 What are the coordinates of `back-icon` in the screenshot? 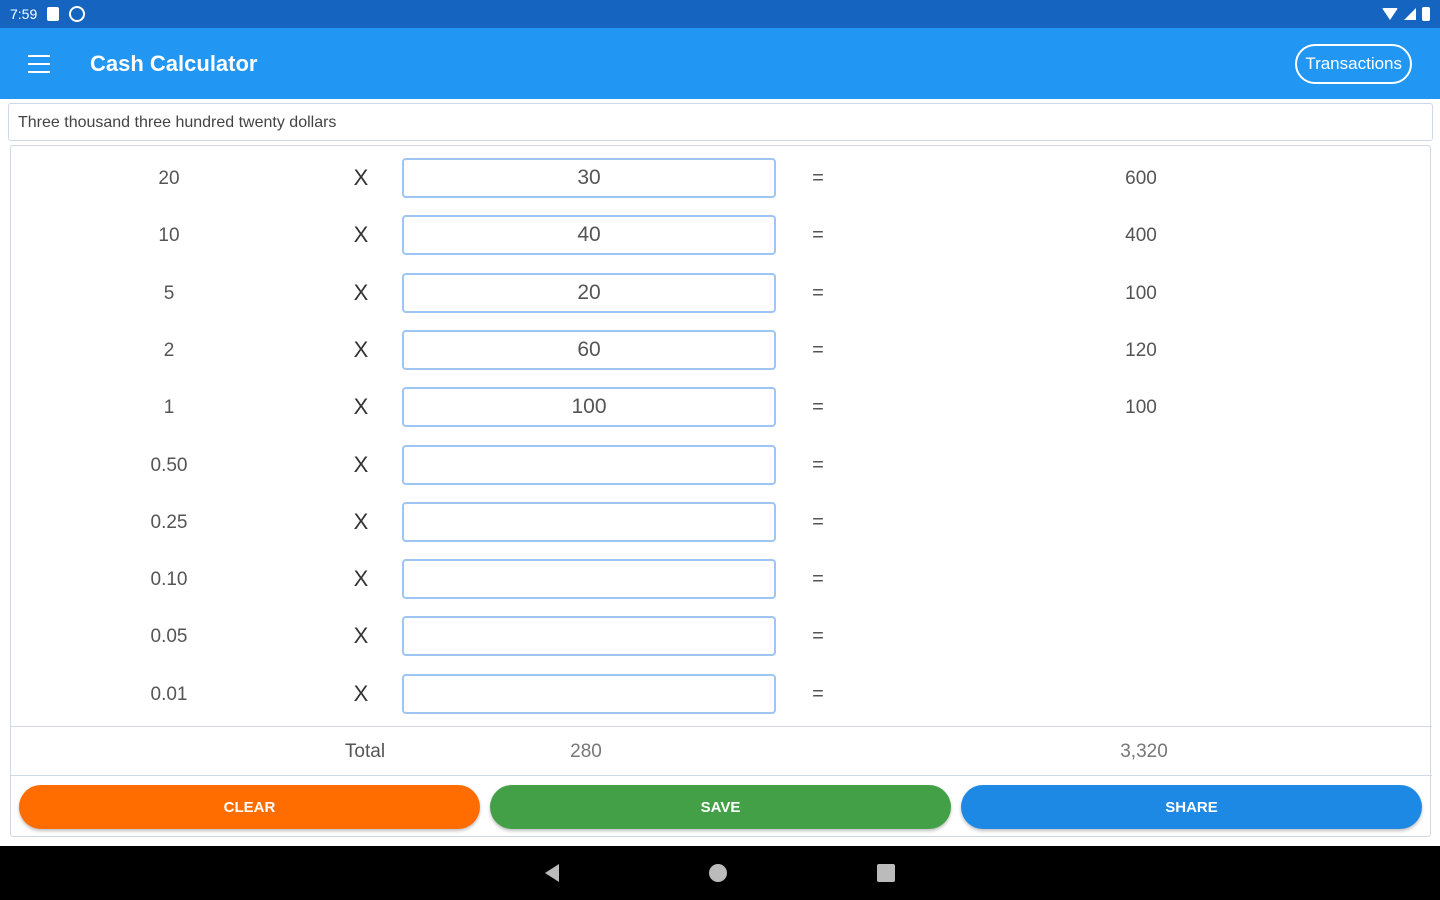 It's located at (552, 873).